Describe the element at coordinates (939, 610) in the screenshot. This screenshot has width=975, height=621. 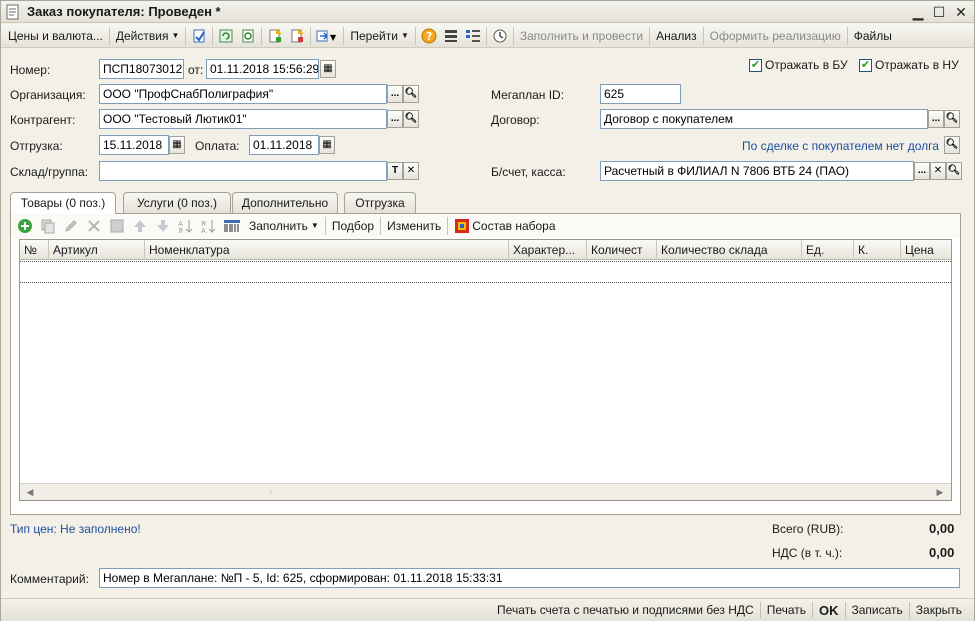
I see `close-button: Закрыть` at that location.